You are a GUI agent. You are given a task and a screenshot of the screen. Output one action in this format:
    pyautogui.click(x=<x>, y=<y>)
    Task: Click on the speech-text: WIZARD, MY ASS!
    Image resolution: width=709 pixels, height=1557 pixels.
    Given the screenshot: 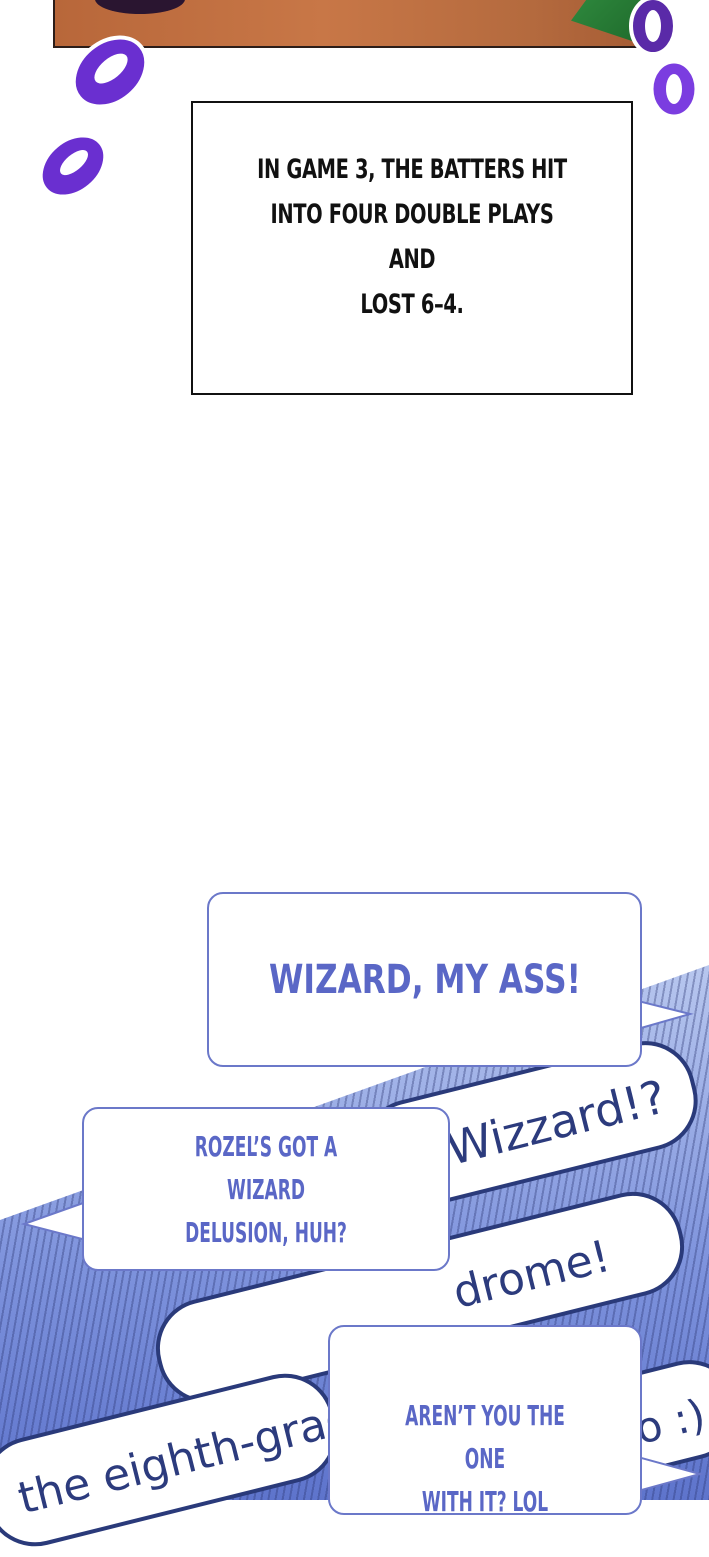 What is the action you would take?
    pyautogui.click(x=424, y=979)
    